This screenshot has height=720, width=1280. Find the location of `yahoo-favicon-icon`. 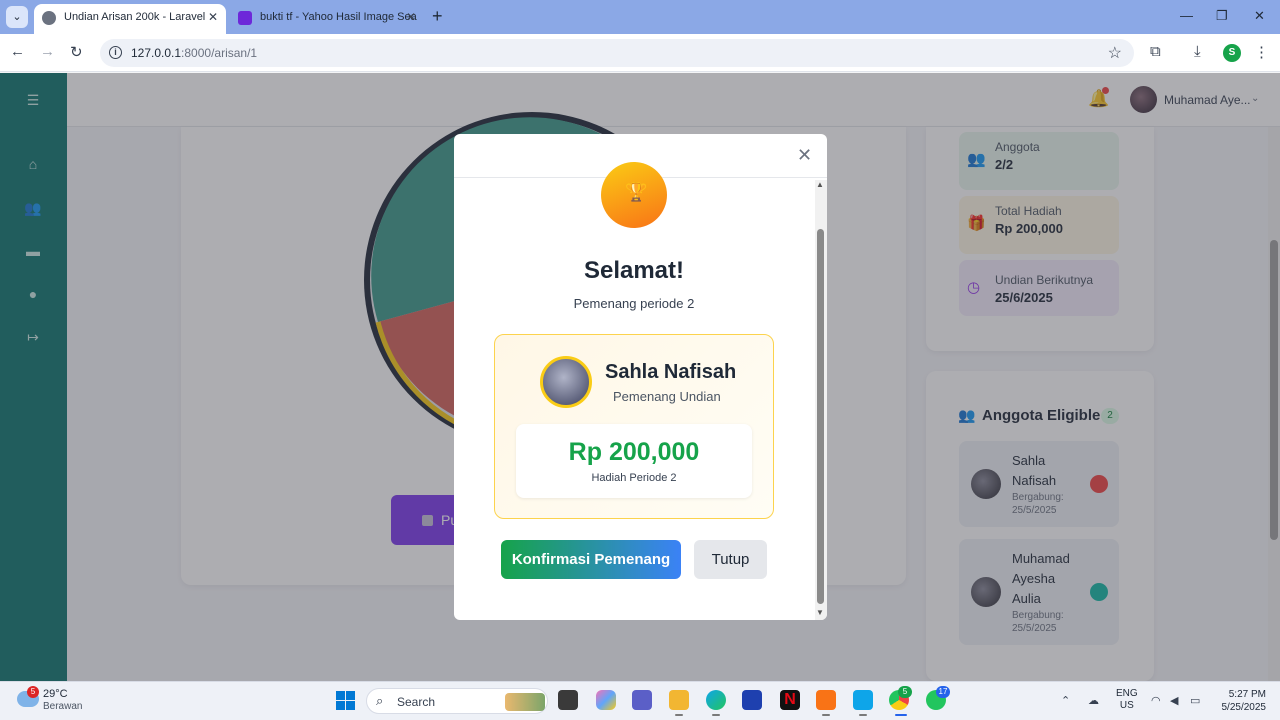

yahoo-favicon-icon is located at coordinates (245, 18).